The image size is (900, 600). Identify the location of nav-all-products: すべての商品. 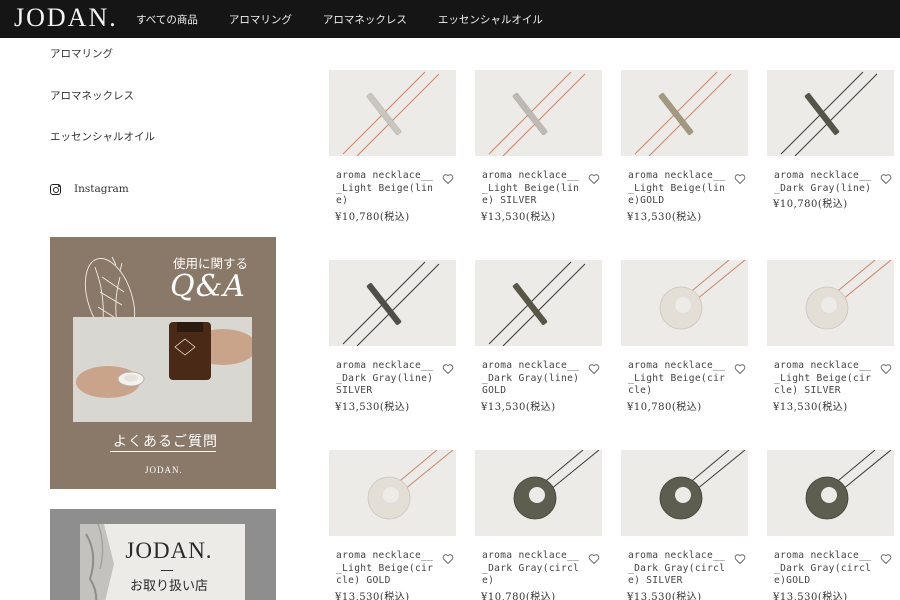
(167, 19).